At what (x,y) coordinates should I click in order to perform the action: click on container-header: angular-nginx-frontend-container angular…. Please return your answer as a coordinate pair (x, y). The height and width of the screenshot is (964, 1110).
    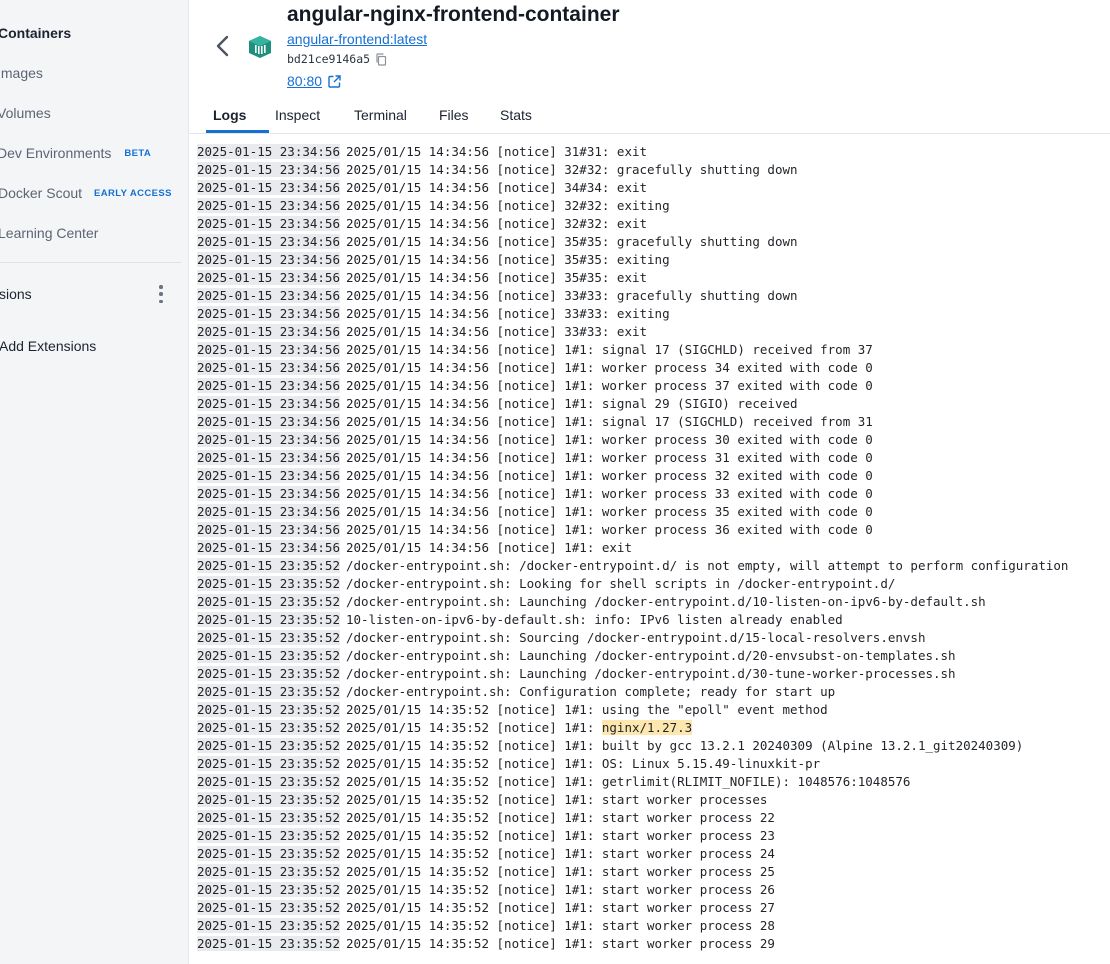
    Looking at the image, I should click on (649, 48).